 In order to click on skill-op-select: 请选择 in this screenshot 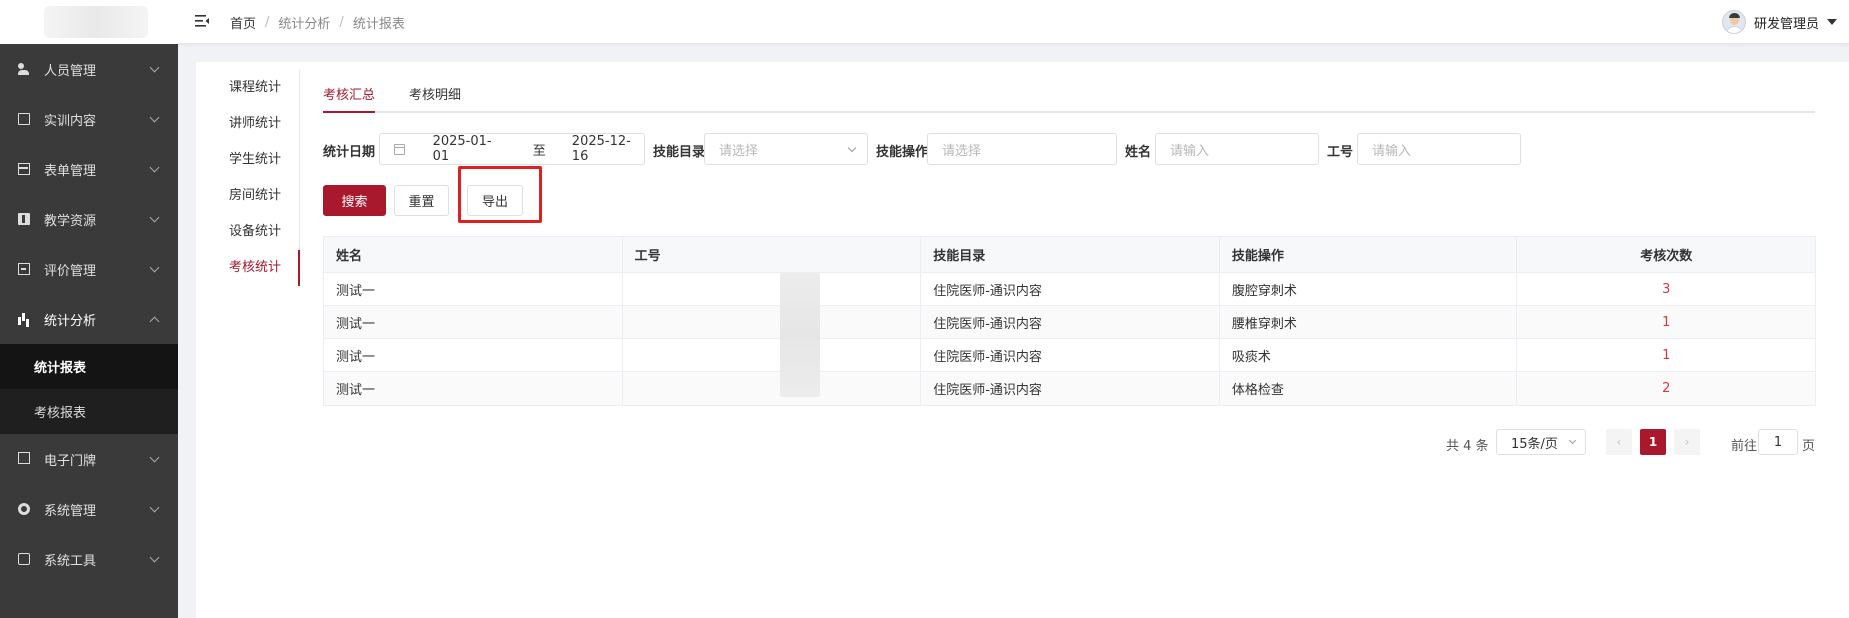, I will do `click(1022, 149)`.